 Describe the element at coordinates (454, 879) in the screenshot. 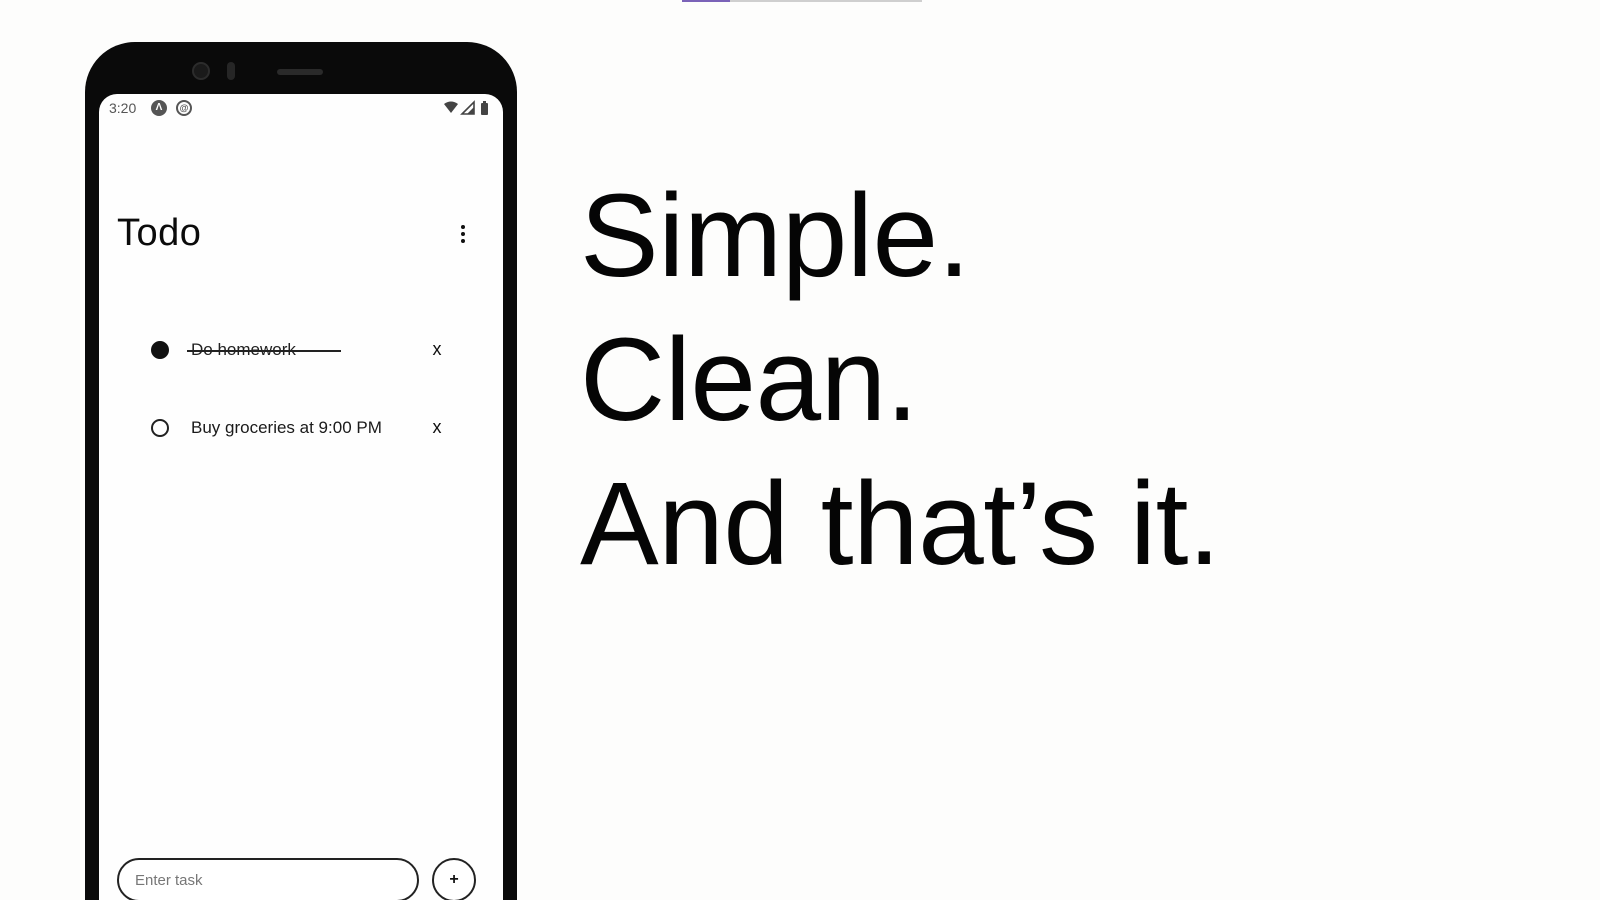

I see `add-task-button: +` at that location.